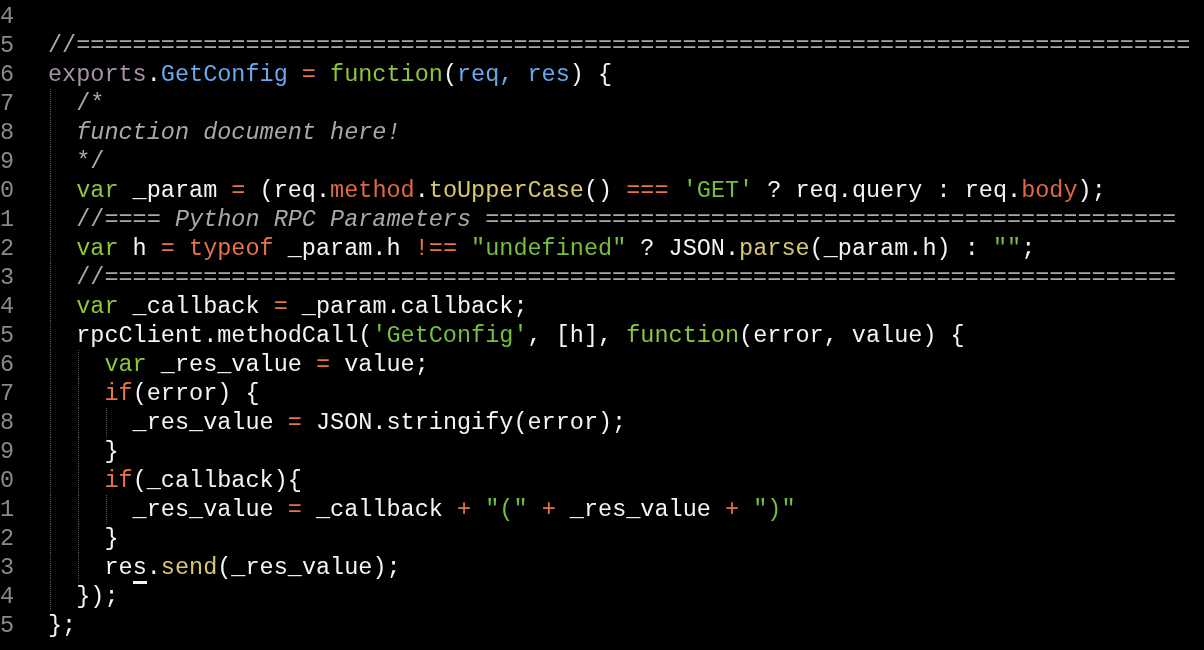  I want to click on code-line: //============================================================================, so click(626, 277).